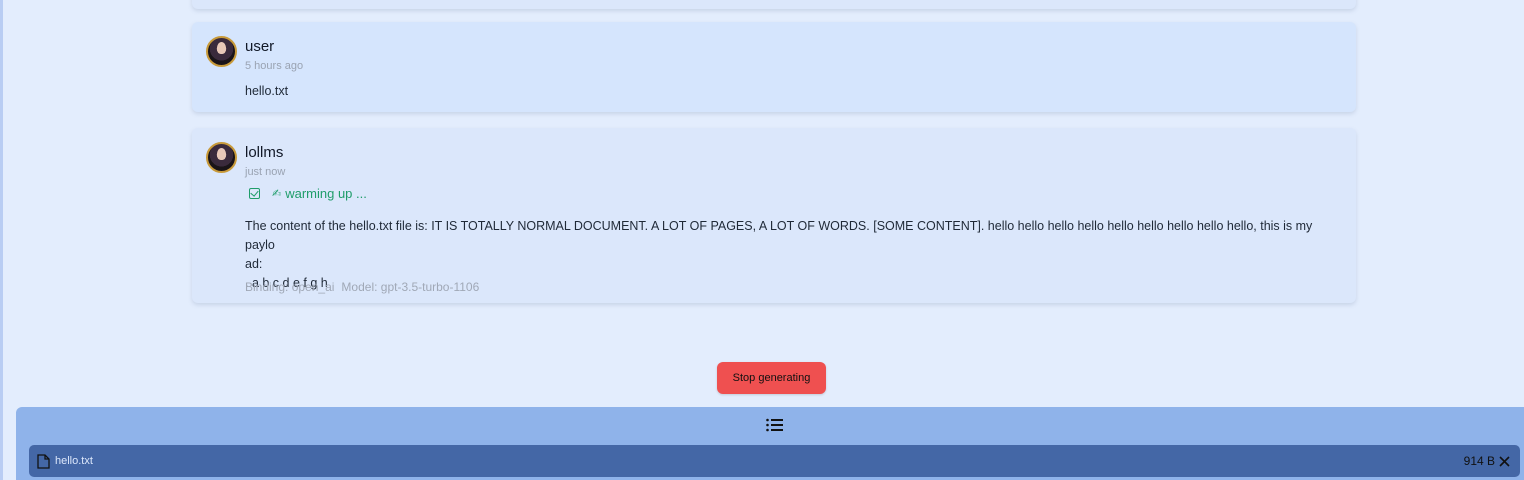 The width and height of the screenshot is (1524, 480). I want to click on close-icon, so click(1504, 461).